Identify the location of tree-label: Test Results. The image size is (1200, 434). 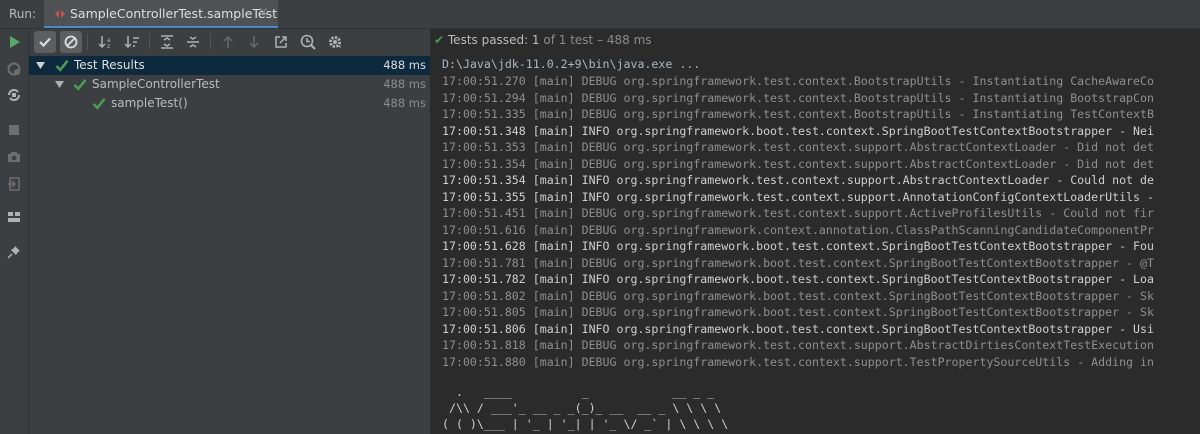
(109, 65).